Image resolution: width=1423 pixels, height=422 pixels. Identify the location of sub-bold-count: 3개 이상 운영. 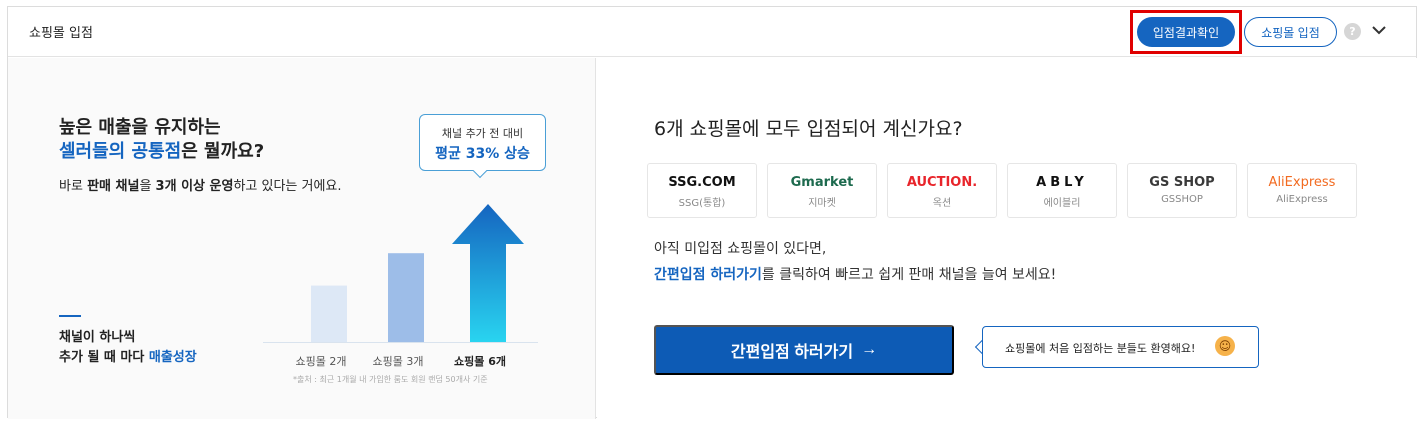
(194, 186).